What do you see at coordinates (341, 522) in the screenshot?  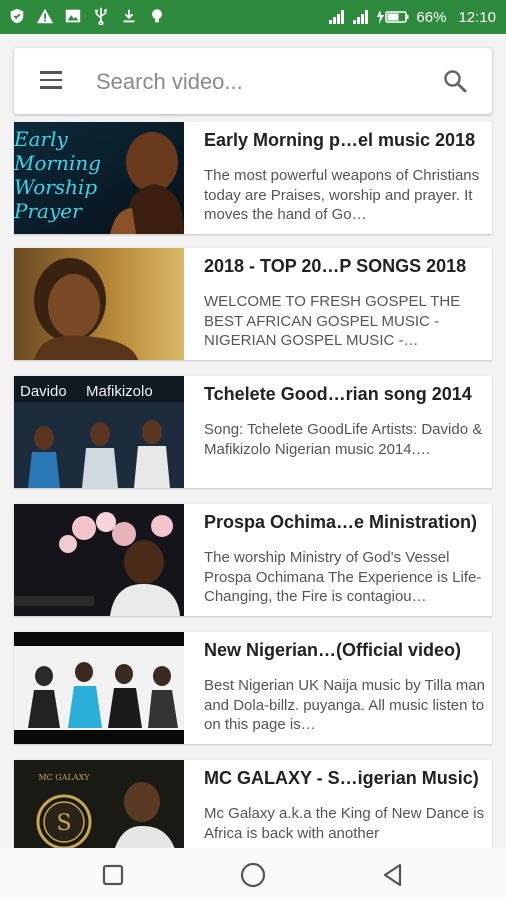 I see `video-title: Prospa Ochima…e Ministration)` at bounding box center [341, 522].